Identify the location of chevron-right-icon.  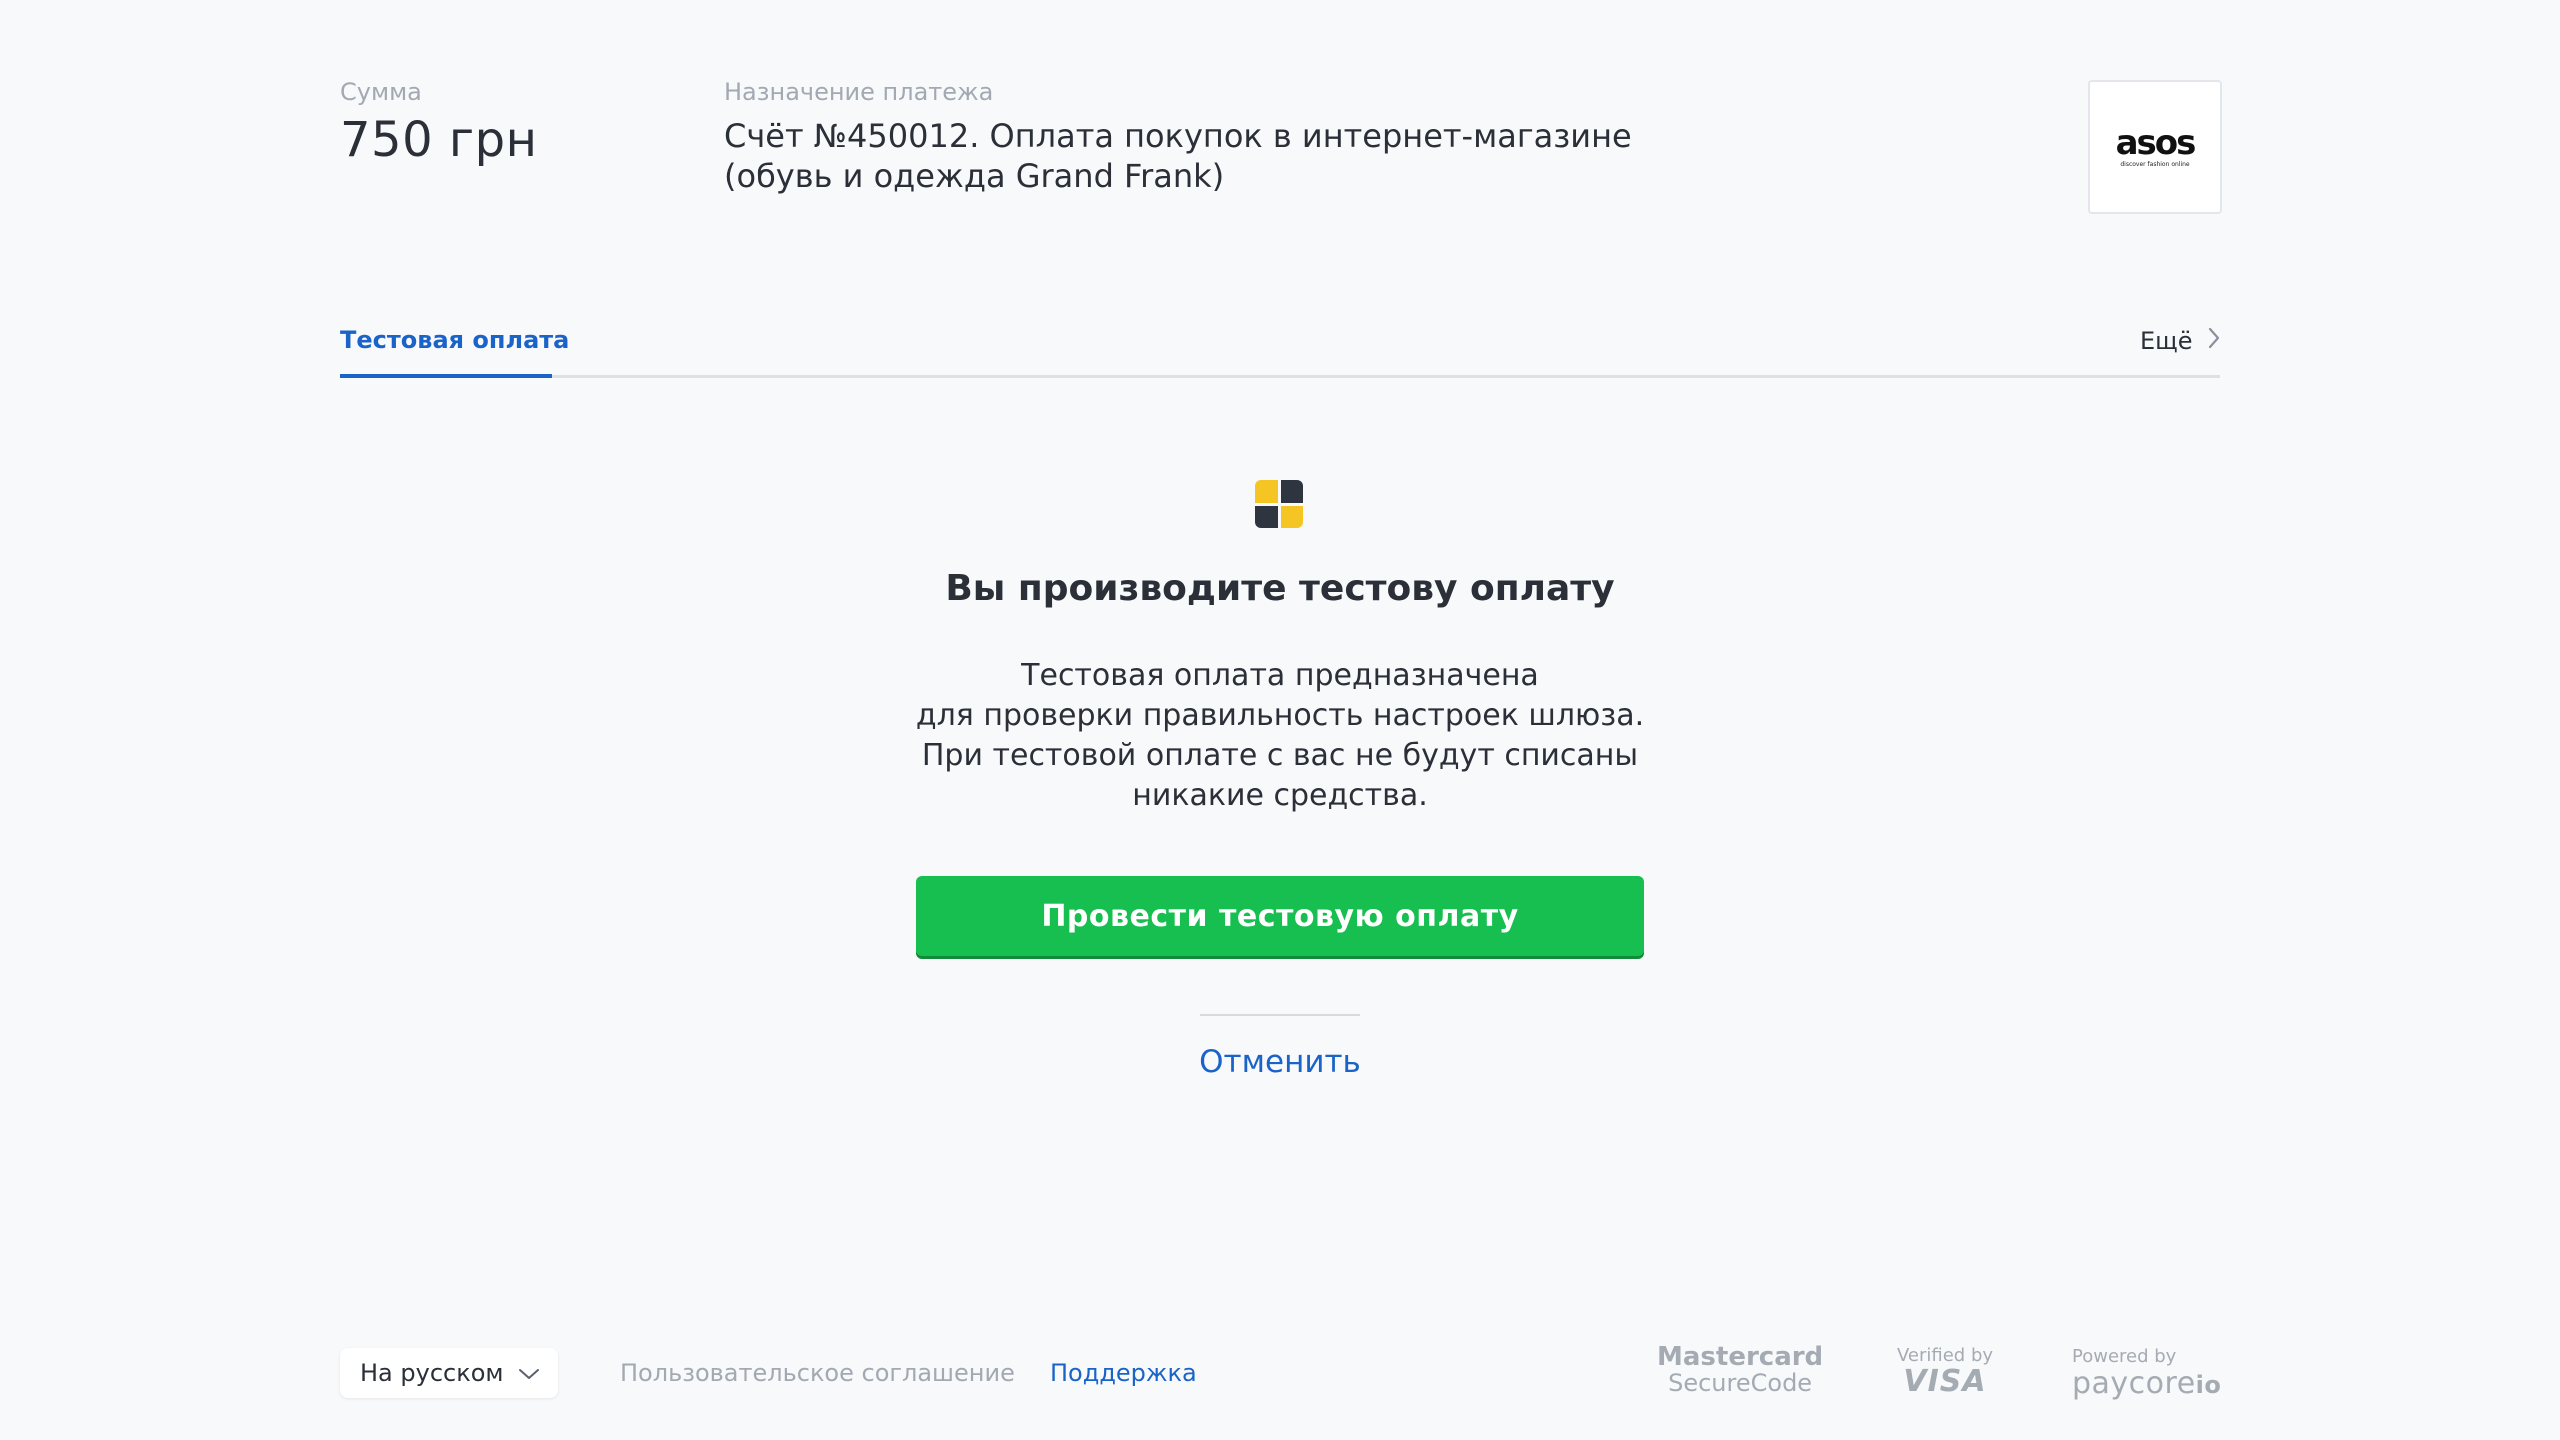
(2214, 341).